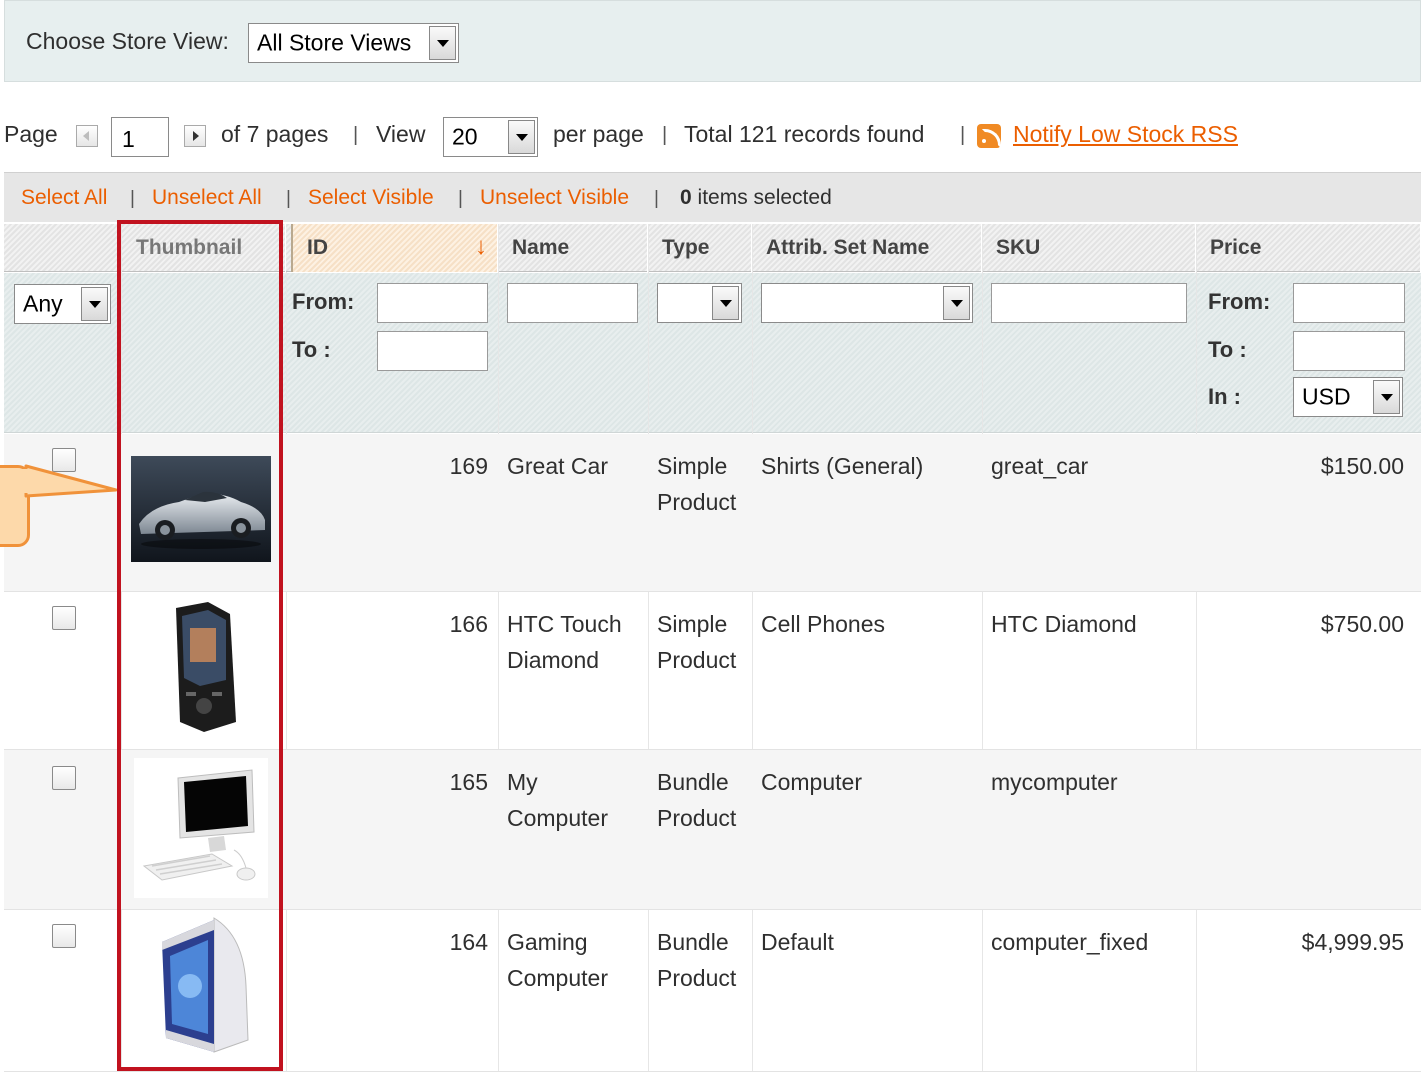 The image size is (1421, 1072). Describe the element at coordinates (63, 248) in the screenshot. I see `header-massaction` at that location.